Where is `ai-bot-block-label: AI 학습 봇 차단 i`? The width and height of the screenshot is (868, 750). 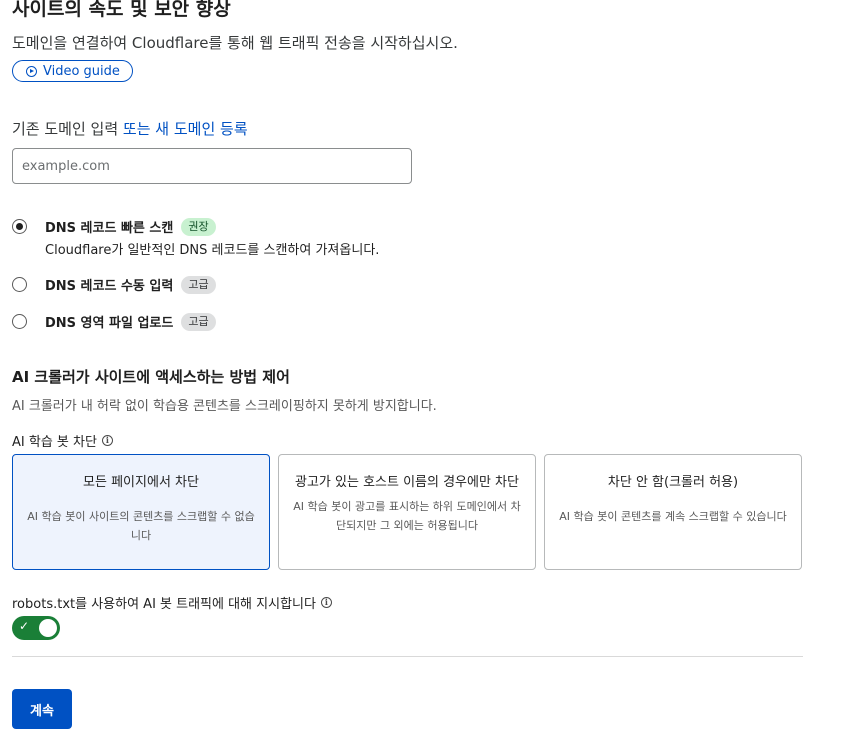 ai-bot-block-label: AI 학습 봇 차단 i is located at coordinates (62, 440).